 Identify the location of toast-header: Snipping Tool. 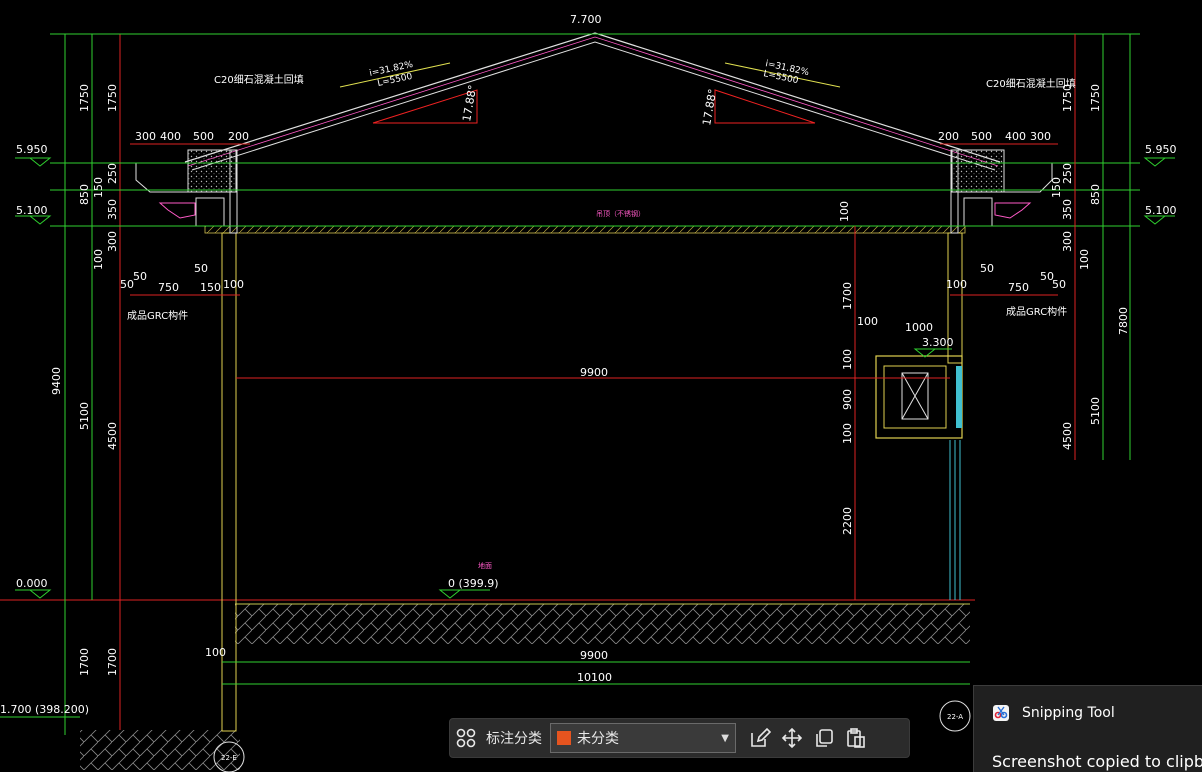
(1053, 713).